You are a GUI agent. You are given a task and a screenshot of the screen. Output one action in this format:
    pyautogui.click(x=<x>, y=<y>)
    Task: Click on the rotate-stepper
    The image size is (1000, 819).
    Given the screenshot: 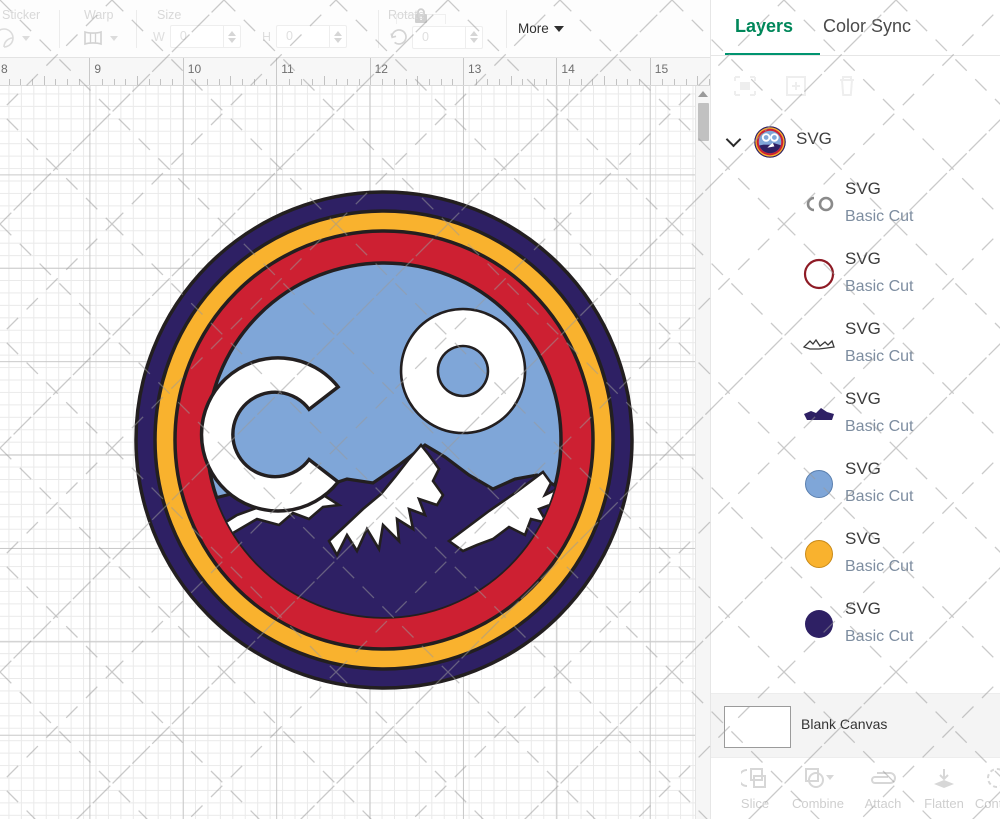 What is the action you would take?
    pyautogui.click(x=473, y=37)
    